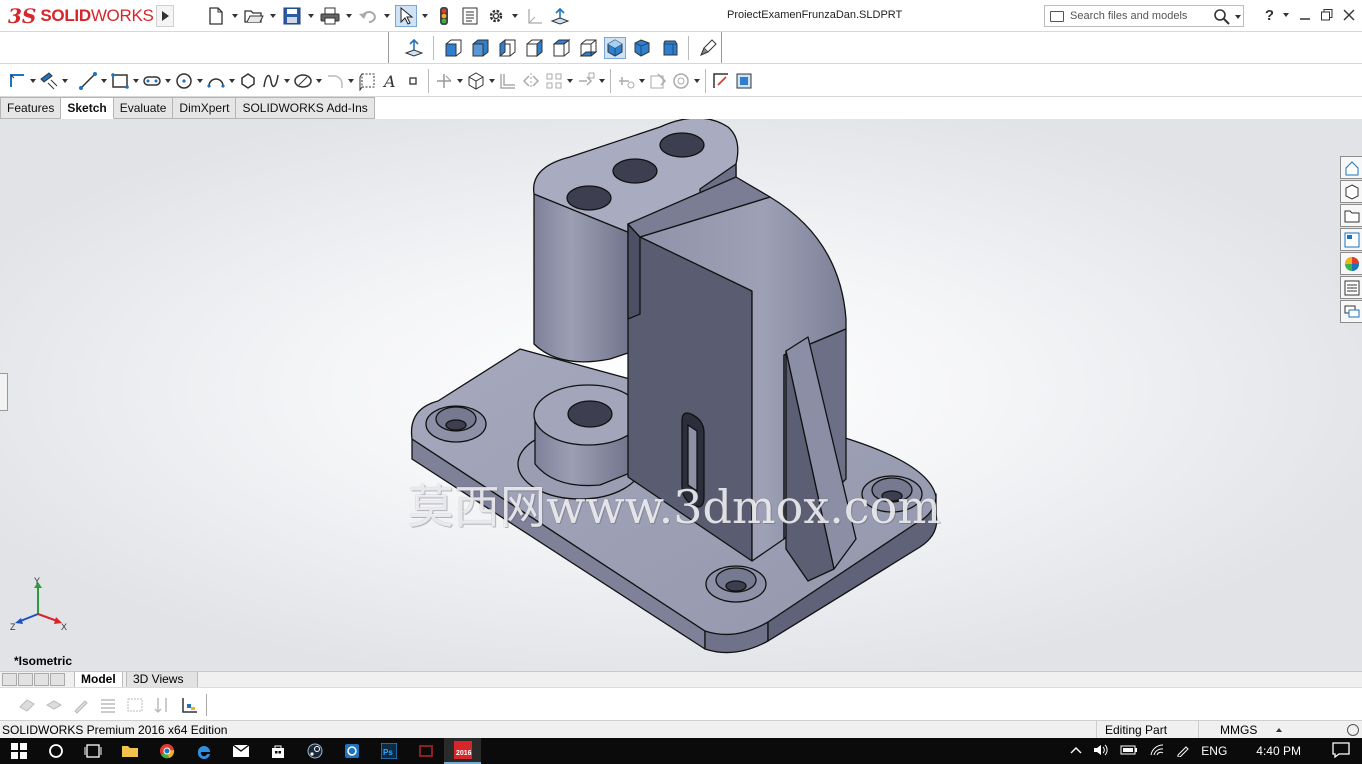 The image size is (1362, 764). What do you see at coordinates (232, 81) in the screenshot?
I see `arc-dropdown` at bounding box center [232, 81].